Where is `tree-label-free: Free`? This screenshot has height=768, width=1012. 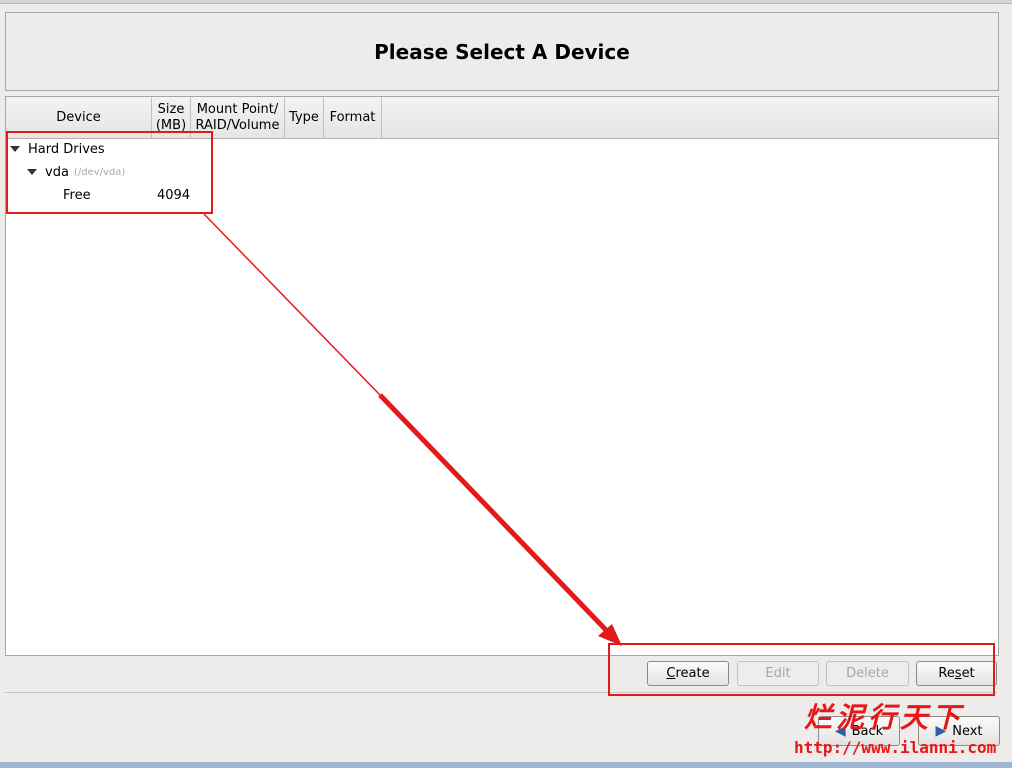
tree-label-free: Free is located at coordinates (77, 195).